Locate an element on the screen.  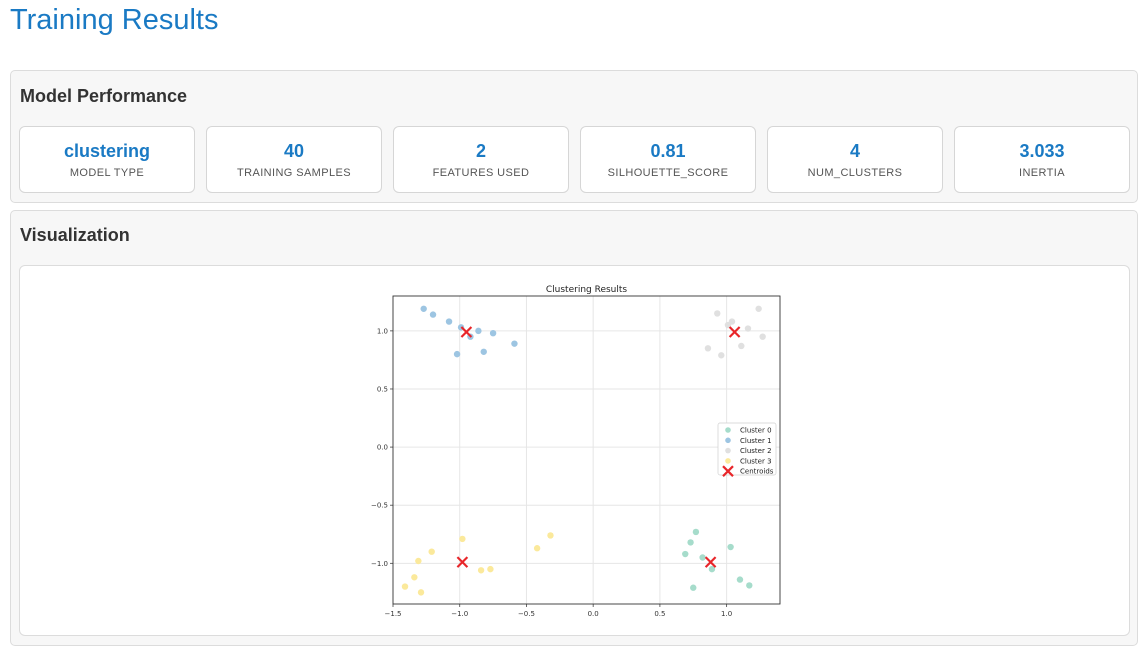
metric-label: INERTIA is located at coordinates (1042, 173).